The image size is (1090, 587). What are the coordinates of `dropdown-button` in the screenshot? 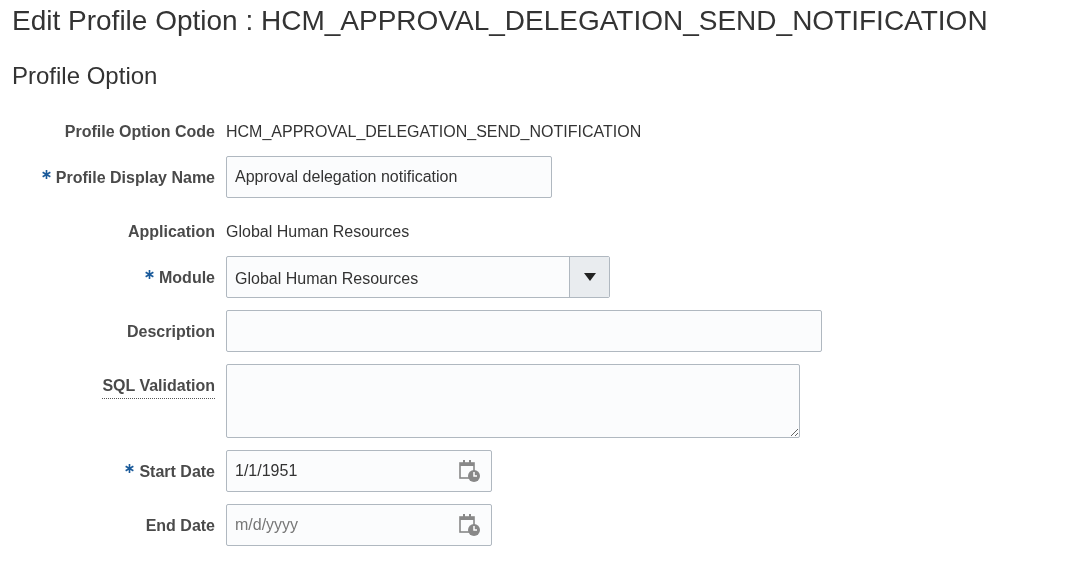 It's located at (589, 277).